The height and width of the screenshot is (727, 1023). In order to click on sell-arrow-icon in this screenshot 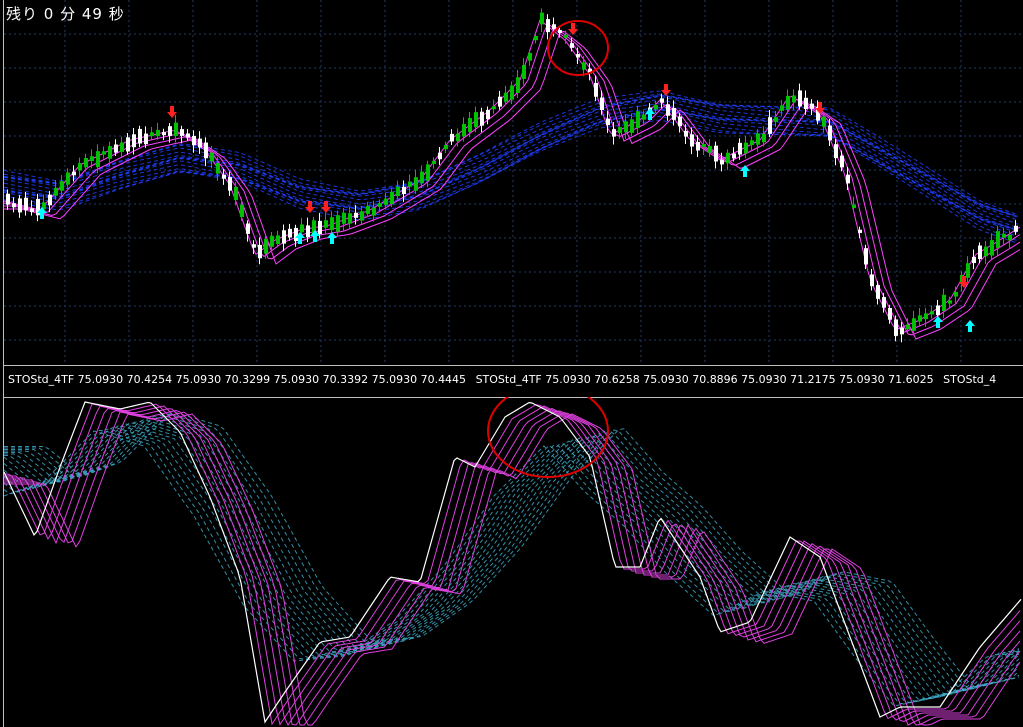, I will do `click(573, 29)`.